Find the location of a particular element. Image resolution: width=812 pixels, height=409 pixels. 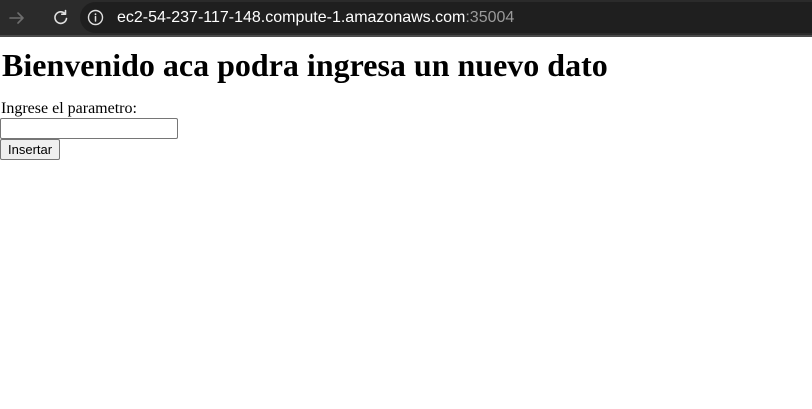

parameter-label: Ingrese el parametro: is located at coordinates (69, 108).